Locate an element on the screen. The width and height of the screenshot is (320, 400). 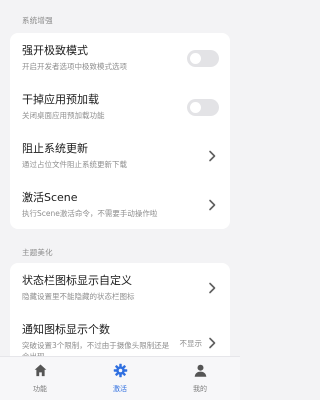
app-preload-toggle is located at coordinates (203, 107).